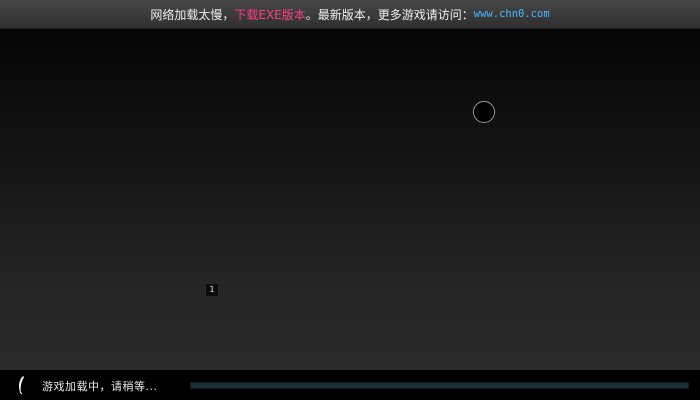 This screenshot has height=400, width=700. Describe the element at coordinates (389, 14) in the screenshot. I see `notice-text-latest: 。最新版本，更多游戏请访问：` at that location.